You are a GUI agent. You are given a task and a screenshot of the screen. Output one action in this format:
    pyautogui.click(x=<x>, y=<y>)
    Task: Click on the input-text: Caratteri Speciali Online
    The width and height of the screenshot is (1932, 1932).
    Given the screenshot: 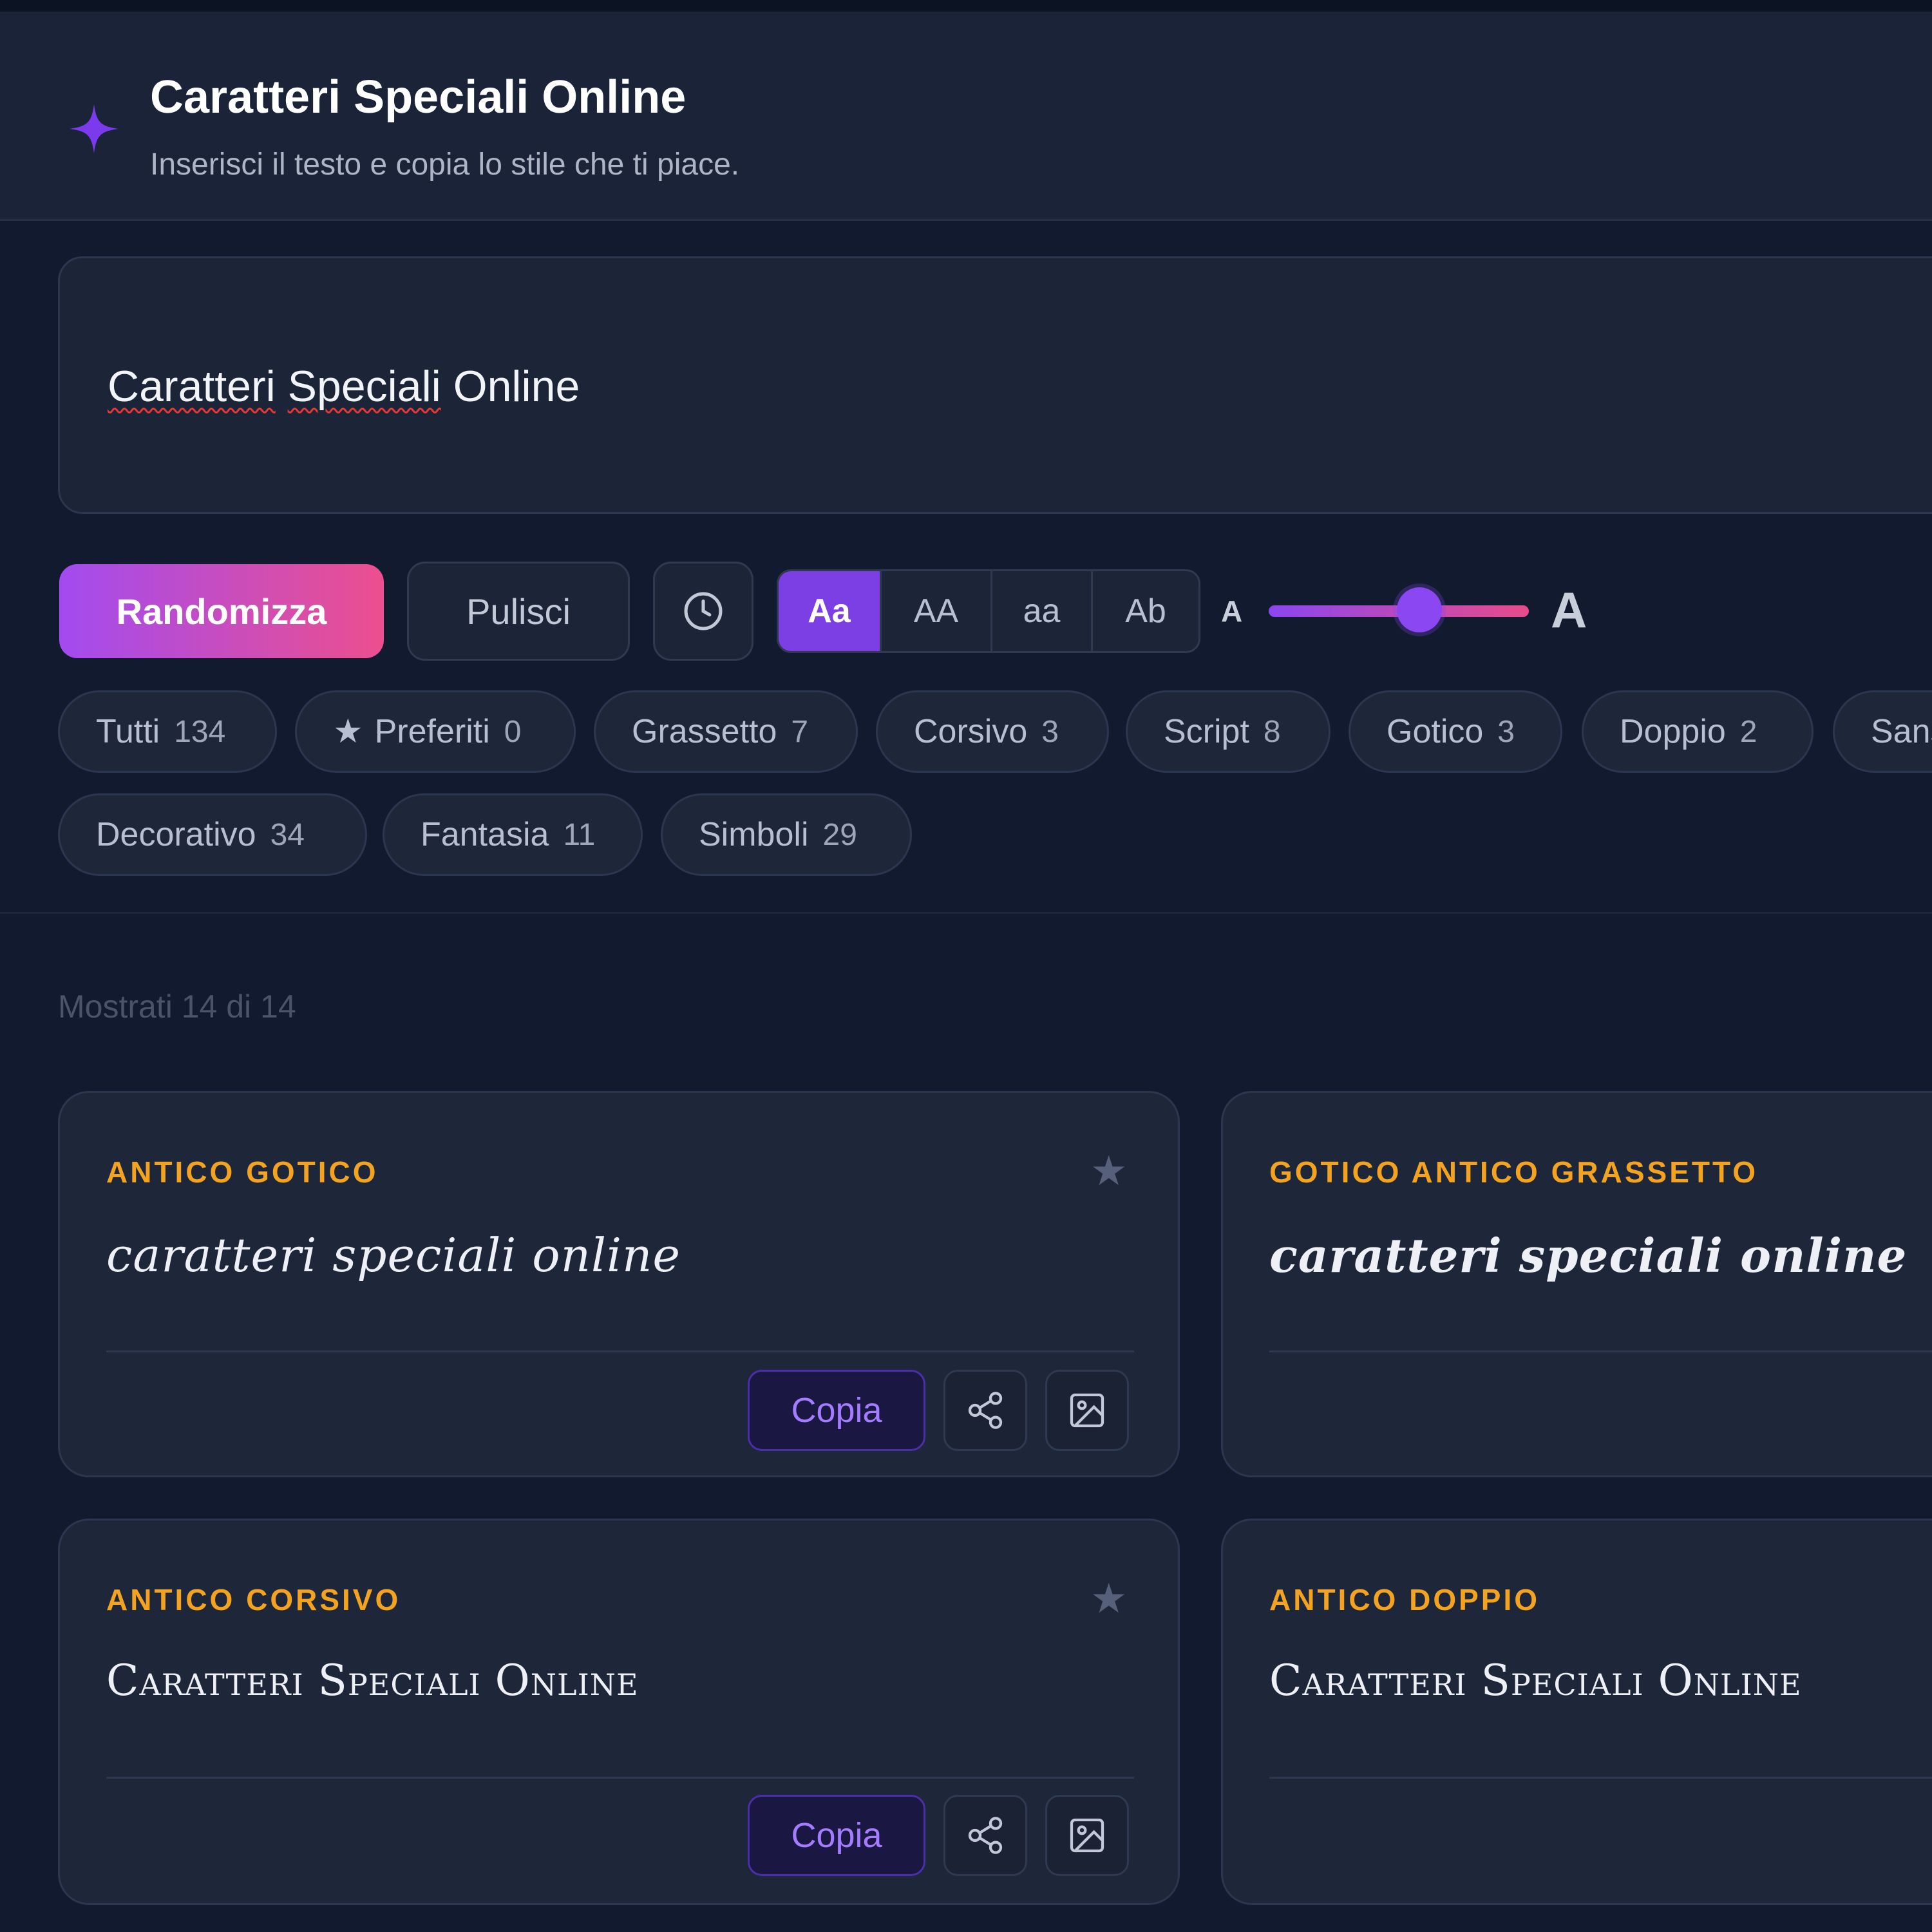 What is the action you would take?
    pyautogui.click(x=344, y=386)
    